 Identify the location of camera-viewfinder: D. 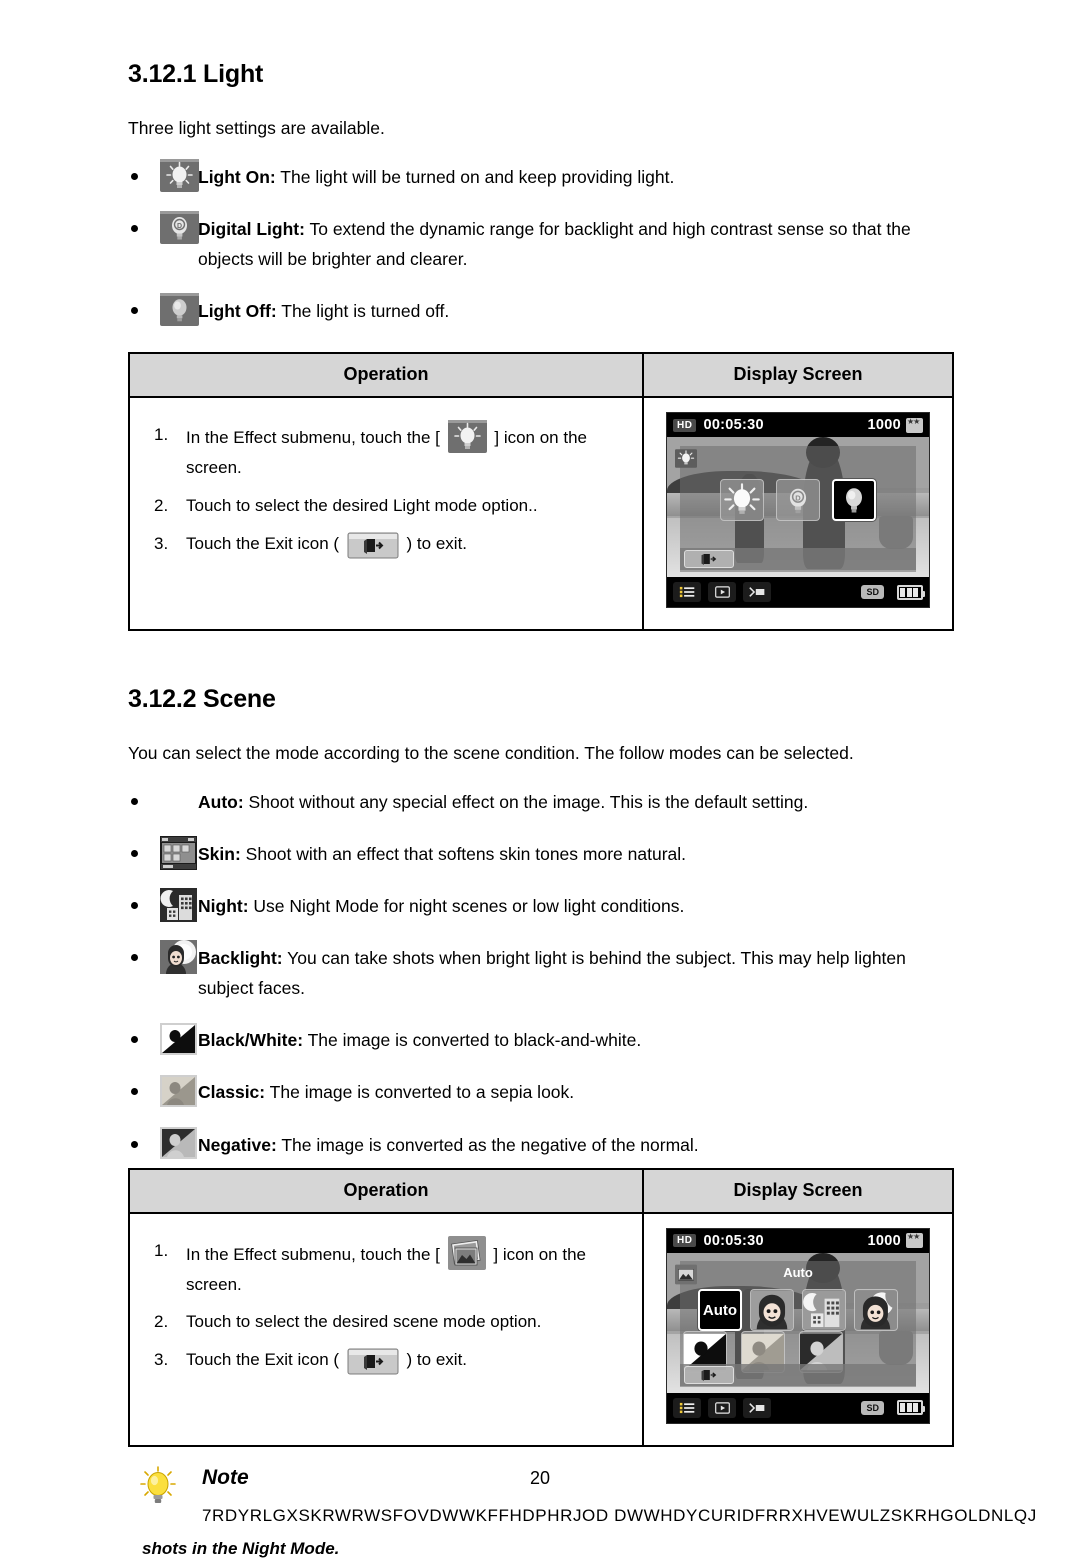
(798, 507).